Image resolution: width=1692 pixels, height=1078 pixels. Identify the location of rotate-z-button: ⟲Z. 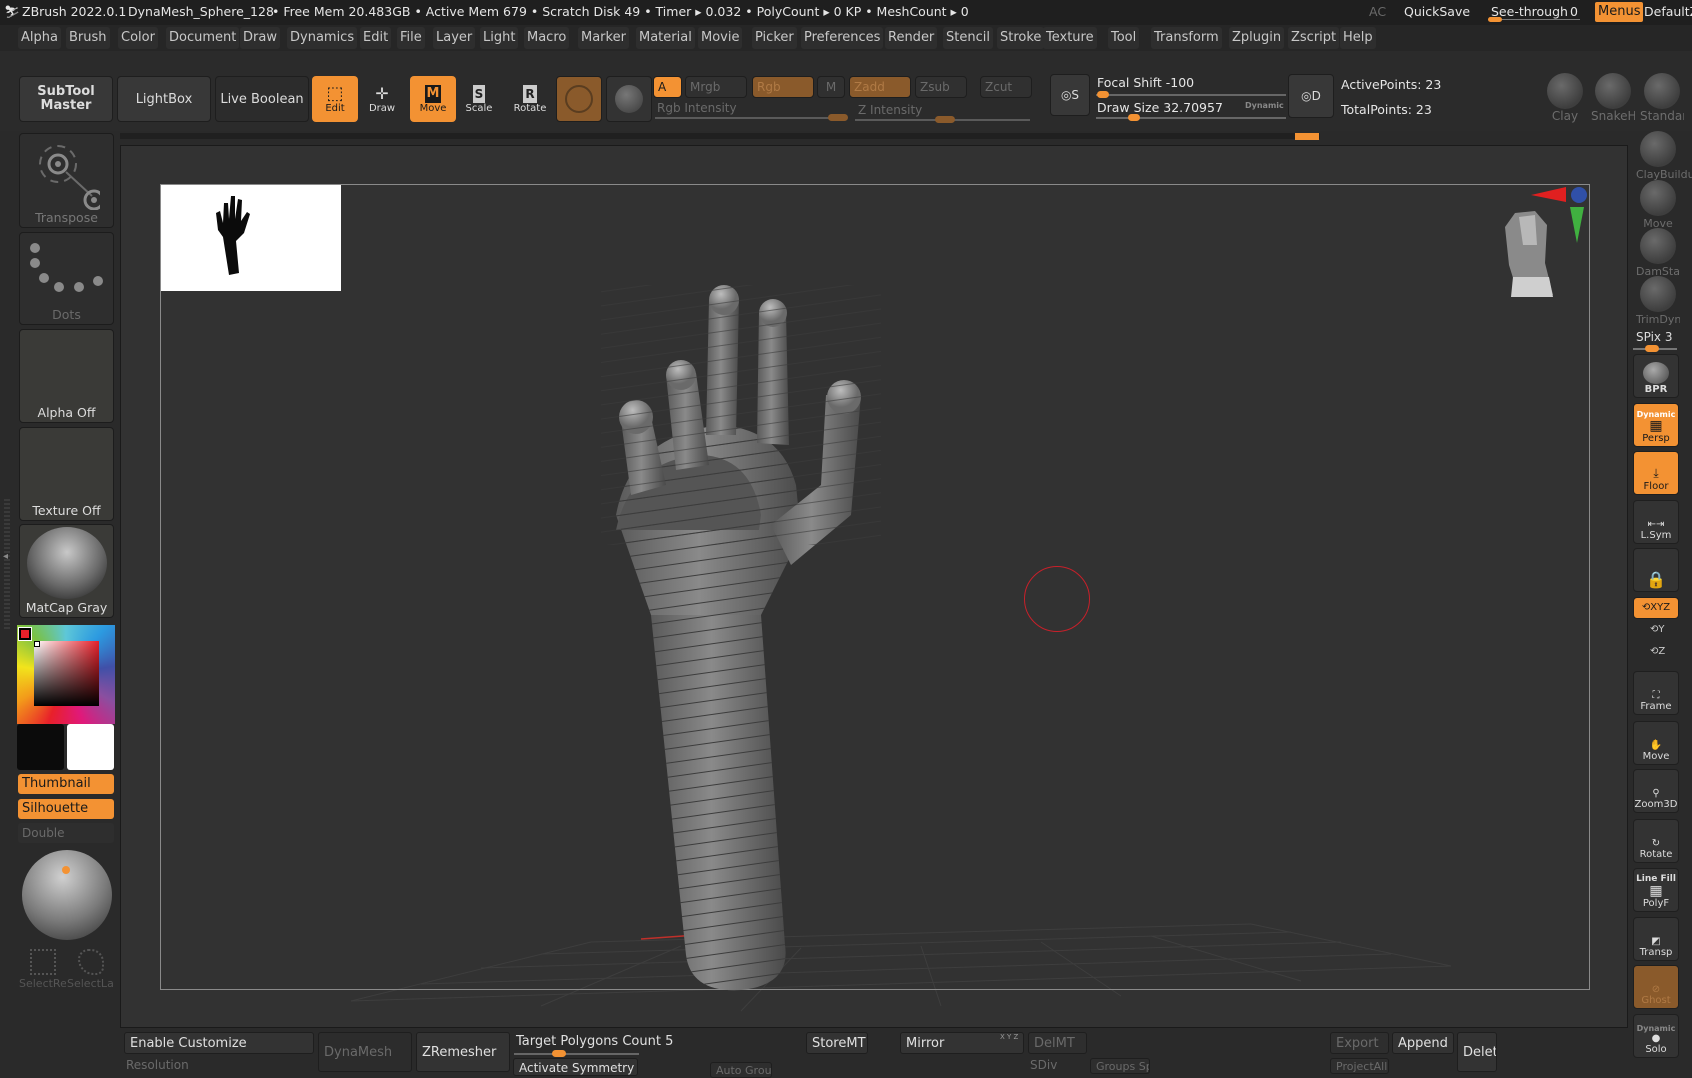
(1657, 651).